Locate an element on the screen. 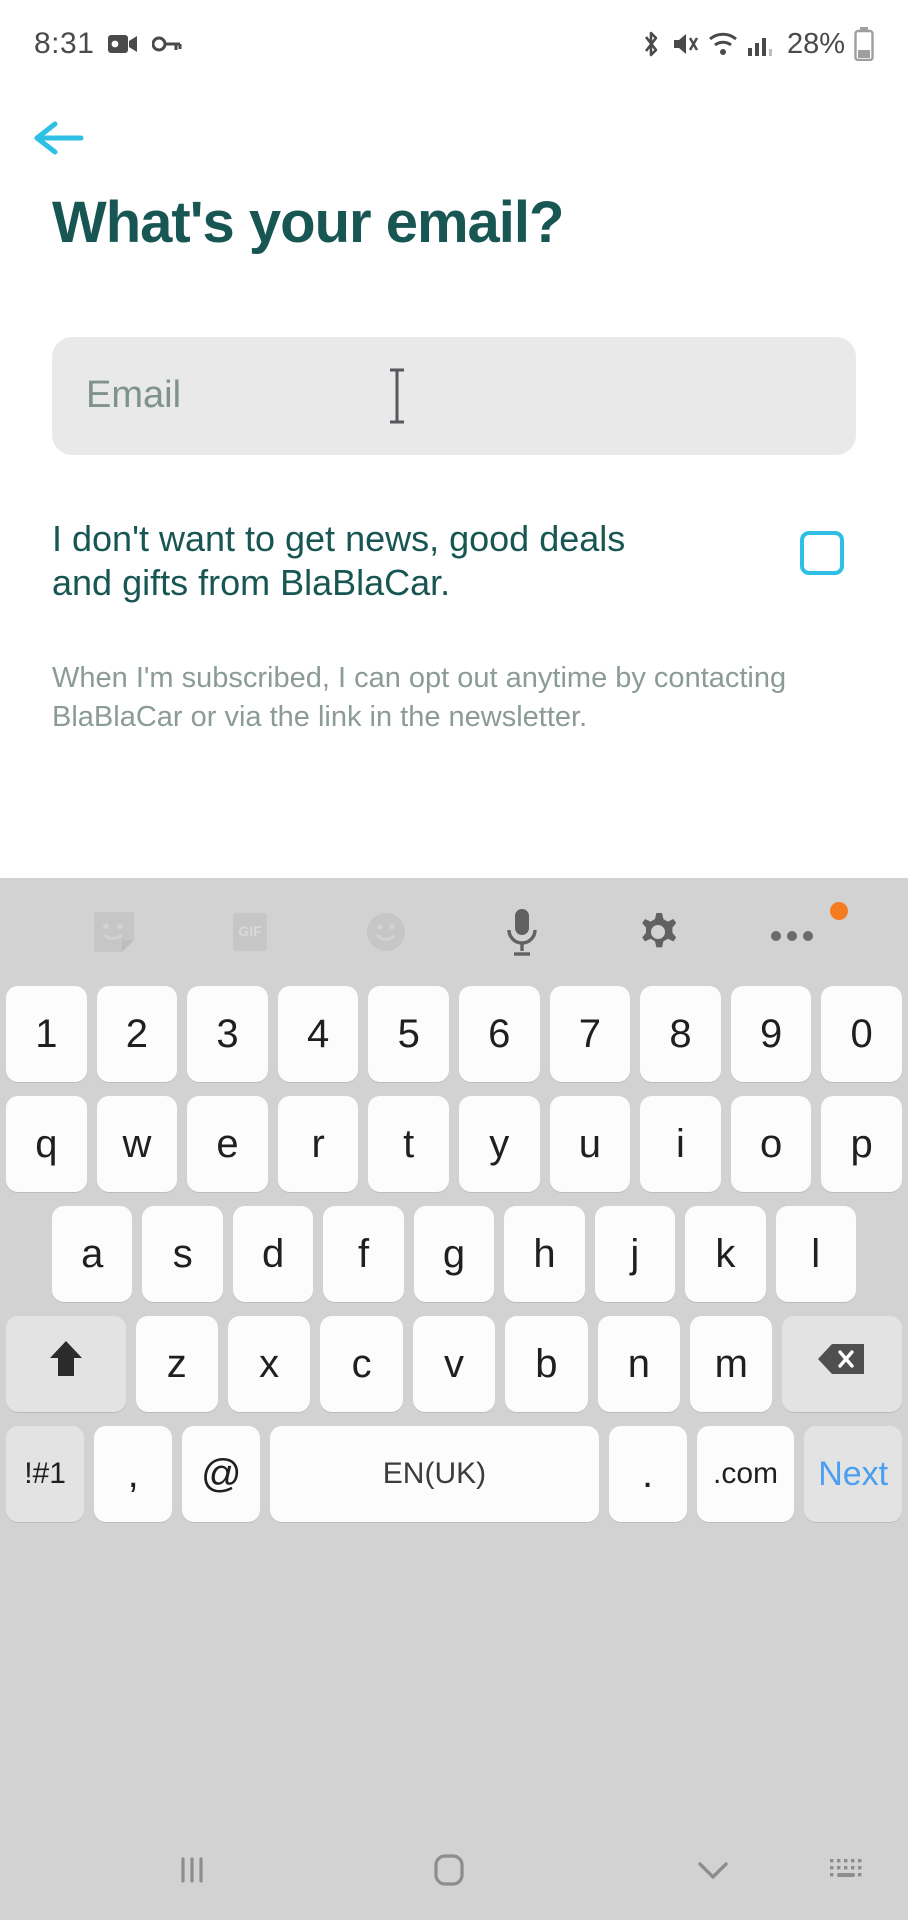  key-r: r is located at coordinates (318, 1144).